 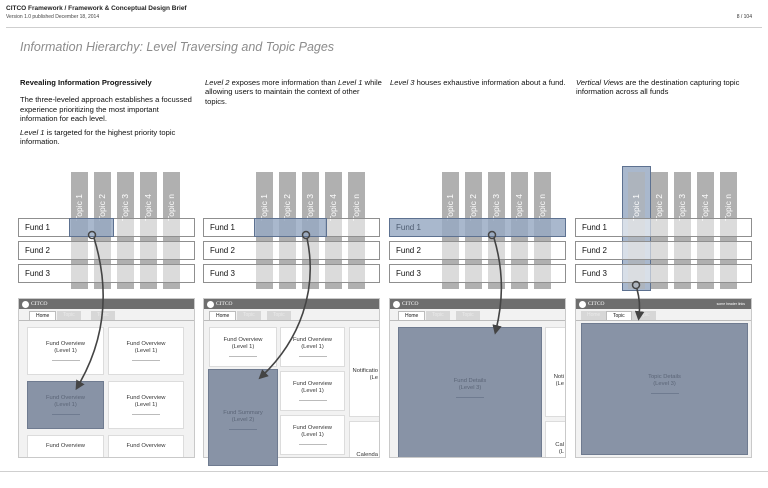 I want to click on card-fund-summary-selected: Fund Summary (Level 2), so click(x=243, y=417).